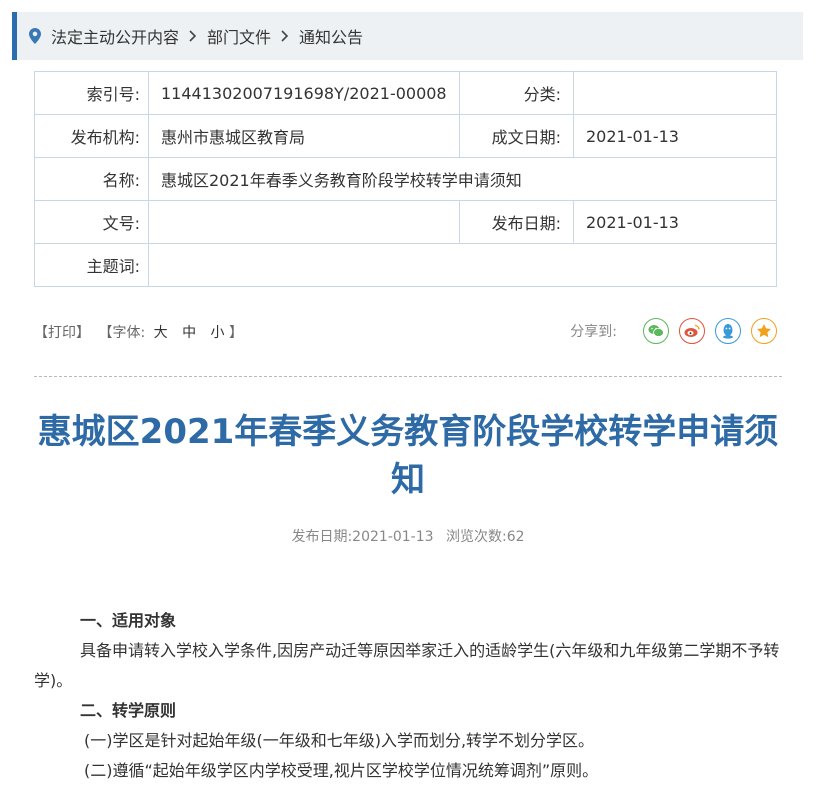 This screenshot has height=787, width=819. I want to click on created-date-value: 2021-01-13, so click(675, 136).